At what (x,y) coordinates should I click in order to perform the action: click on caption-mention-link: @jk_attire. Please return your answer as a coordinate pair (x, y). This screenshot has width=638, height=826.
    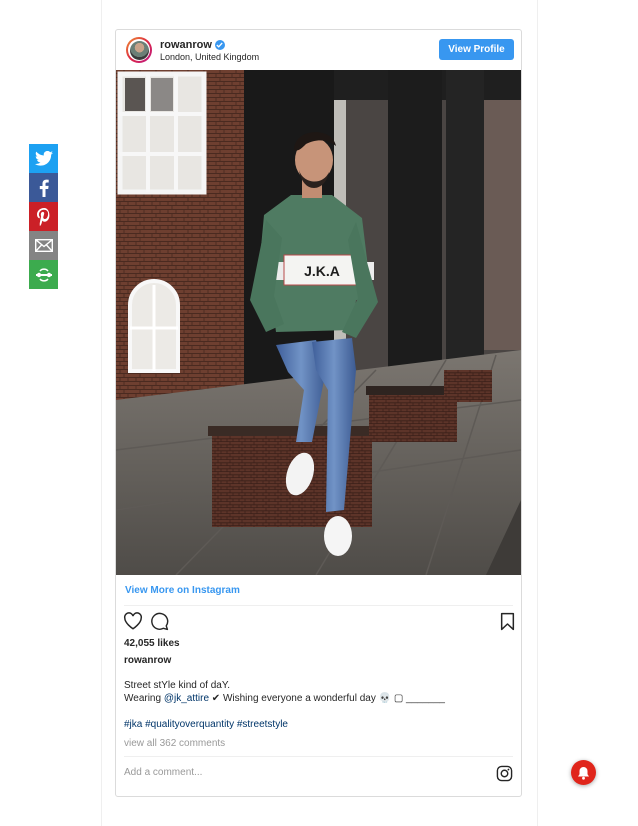
    Looking at the image, I should click on (186, 698).